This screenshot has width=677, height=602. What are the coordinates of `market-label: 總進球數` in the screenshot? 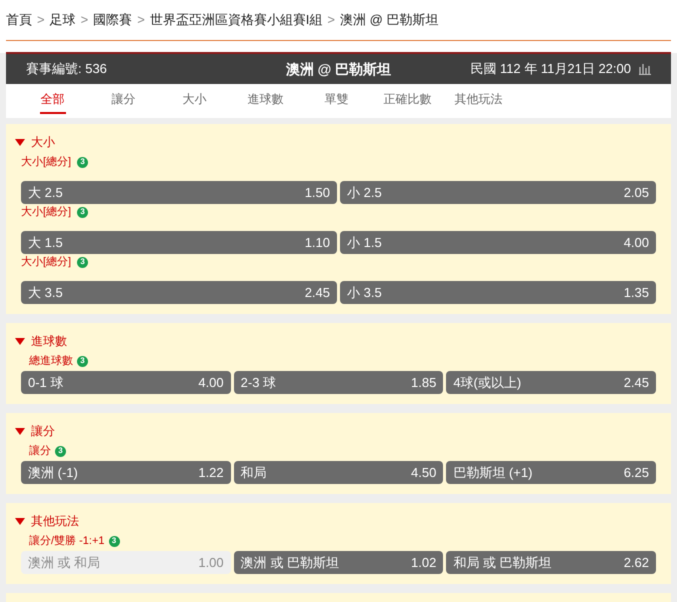 It's located at (51, 361).